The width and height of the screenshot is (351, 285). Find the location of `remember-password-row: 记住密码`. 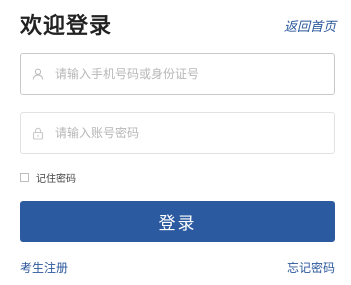

remember-password-row: 记住密码 is located at coordinates (48, 177).